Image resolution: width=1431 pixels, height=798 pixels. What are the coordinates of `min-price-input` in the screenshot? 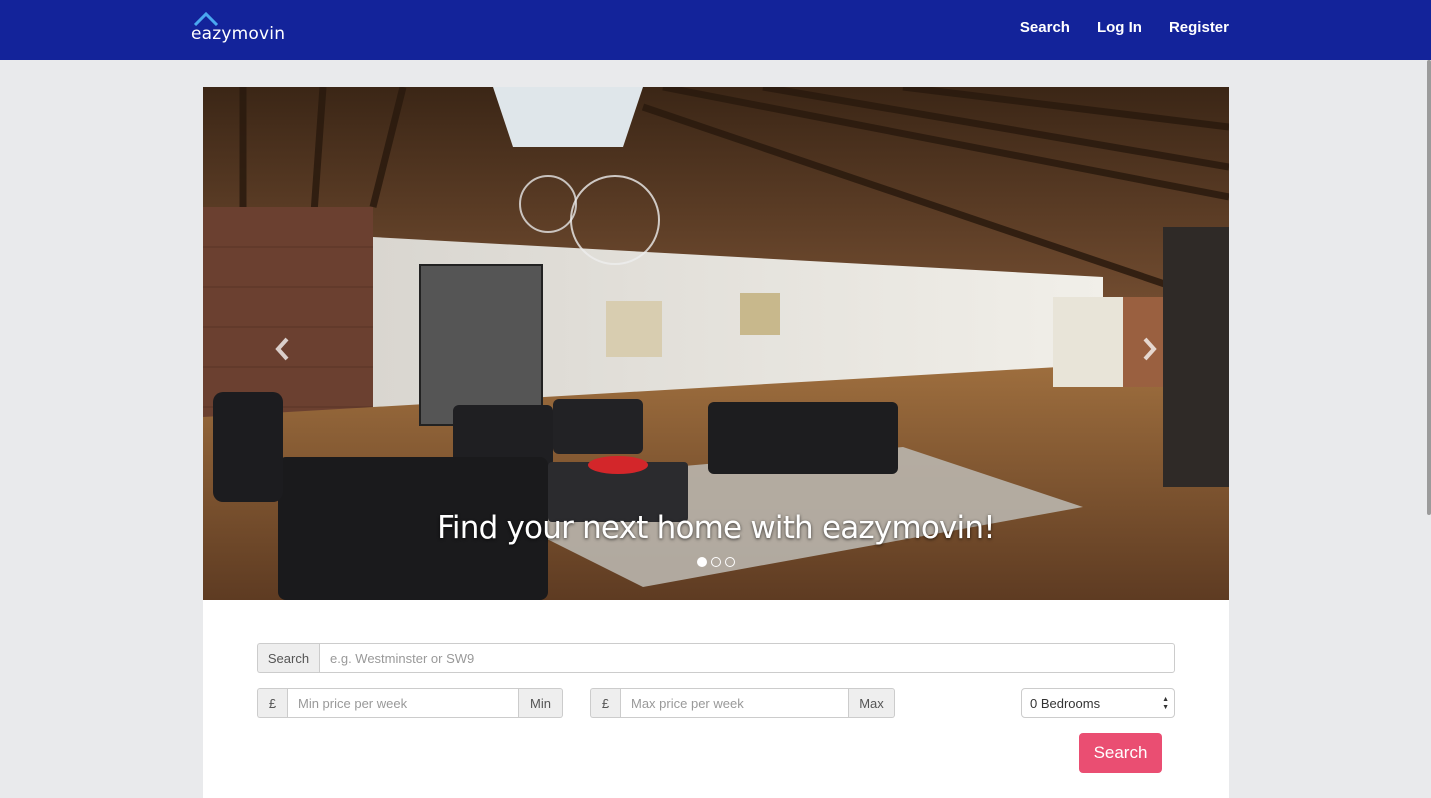 It's located at (403, 703).